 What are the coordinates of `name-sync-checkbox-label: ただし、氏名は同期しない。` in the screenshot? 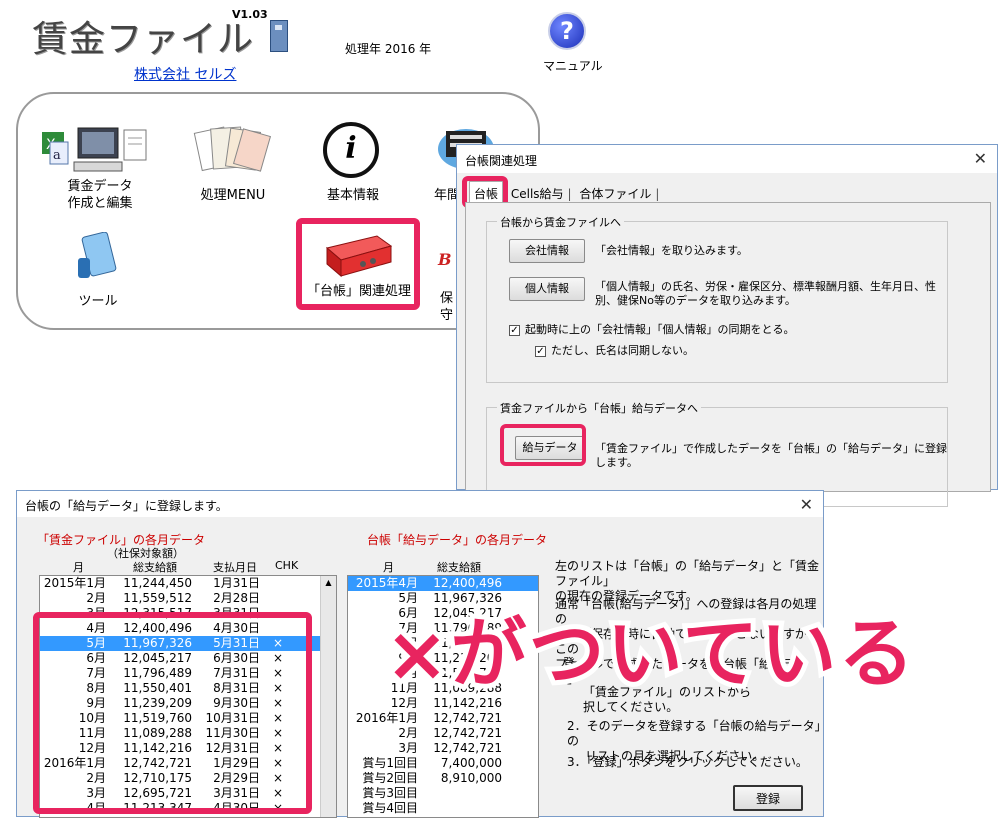 It's located at (622, 350).